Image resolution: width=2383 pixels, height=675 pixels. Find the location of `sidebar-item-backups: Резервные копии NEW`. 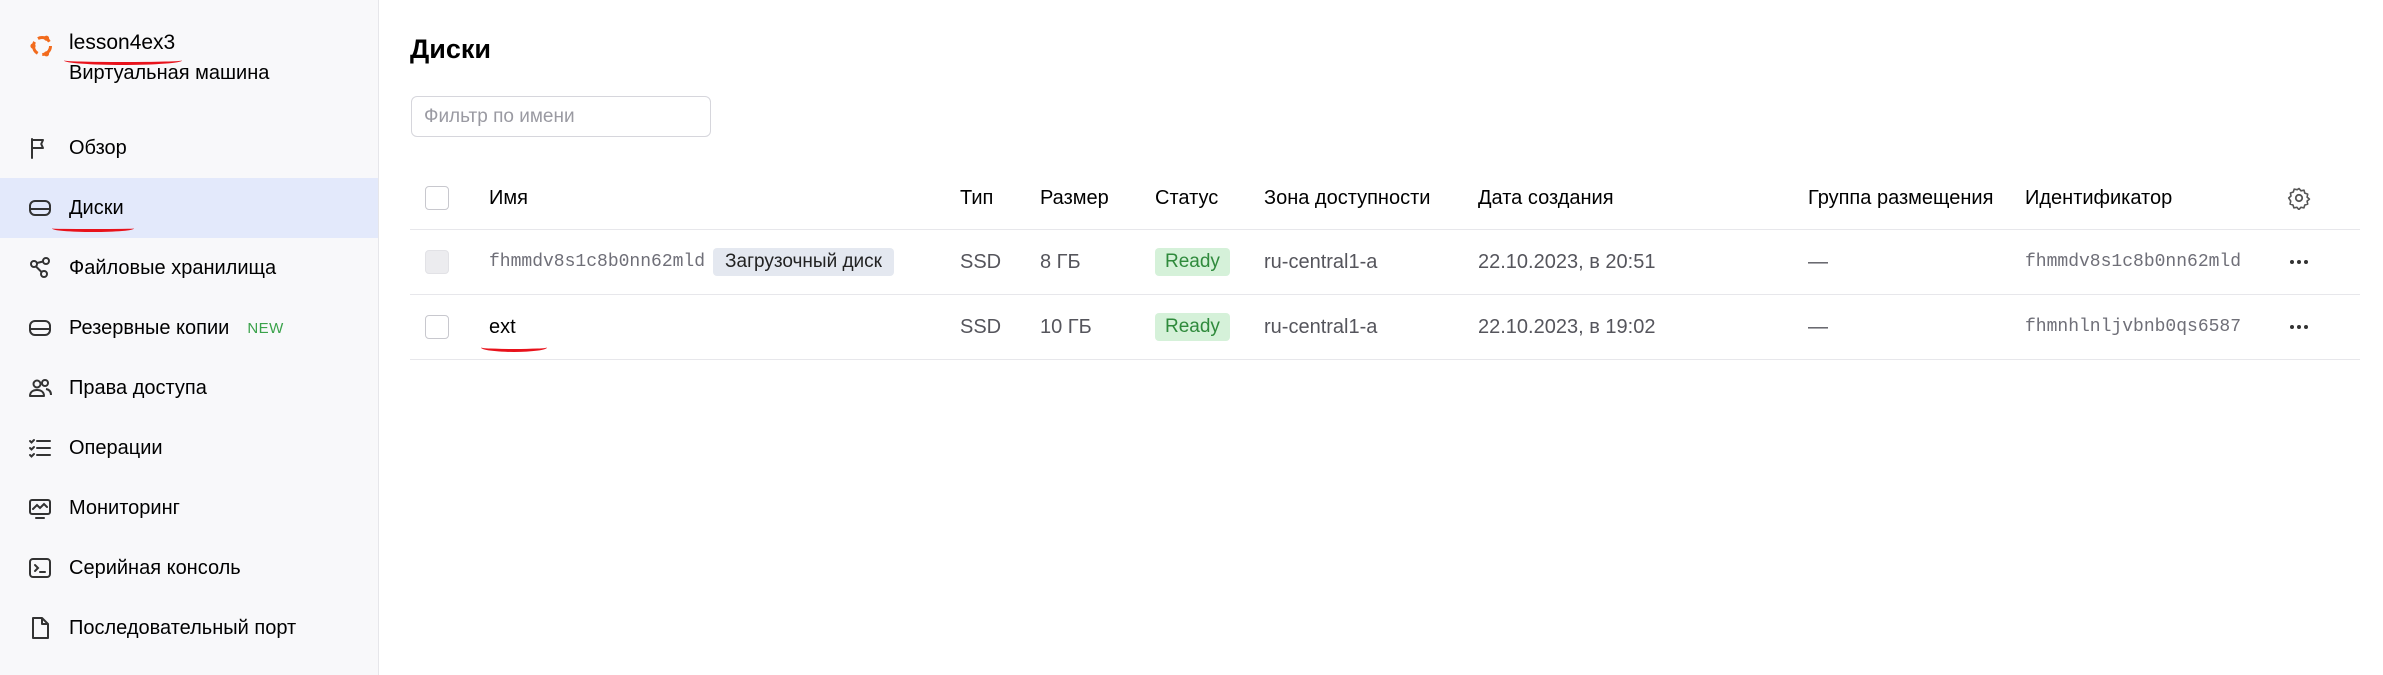

sidebar-item-backups: Резервные копии NEW is located at coordinates (189, 328).